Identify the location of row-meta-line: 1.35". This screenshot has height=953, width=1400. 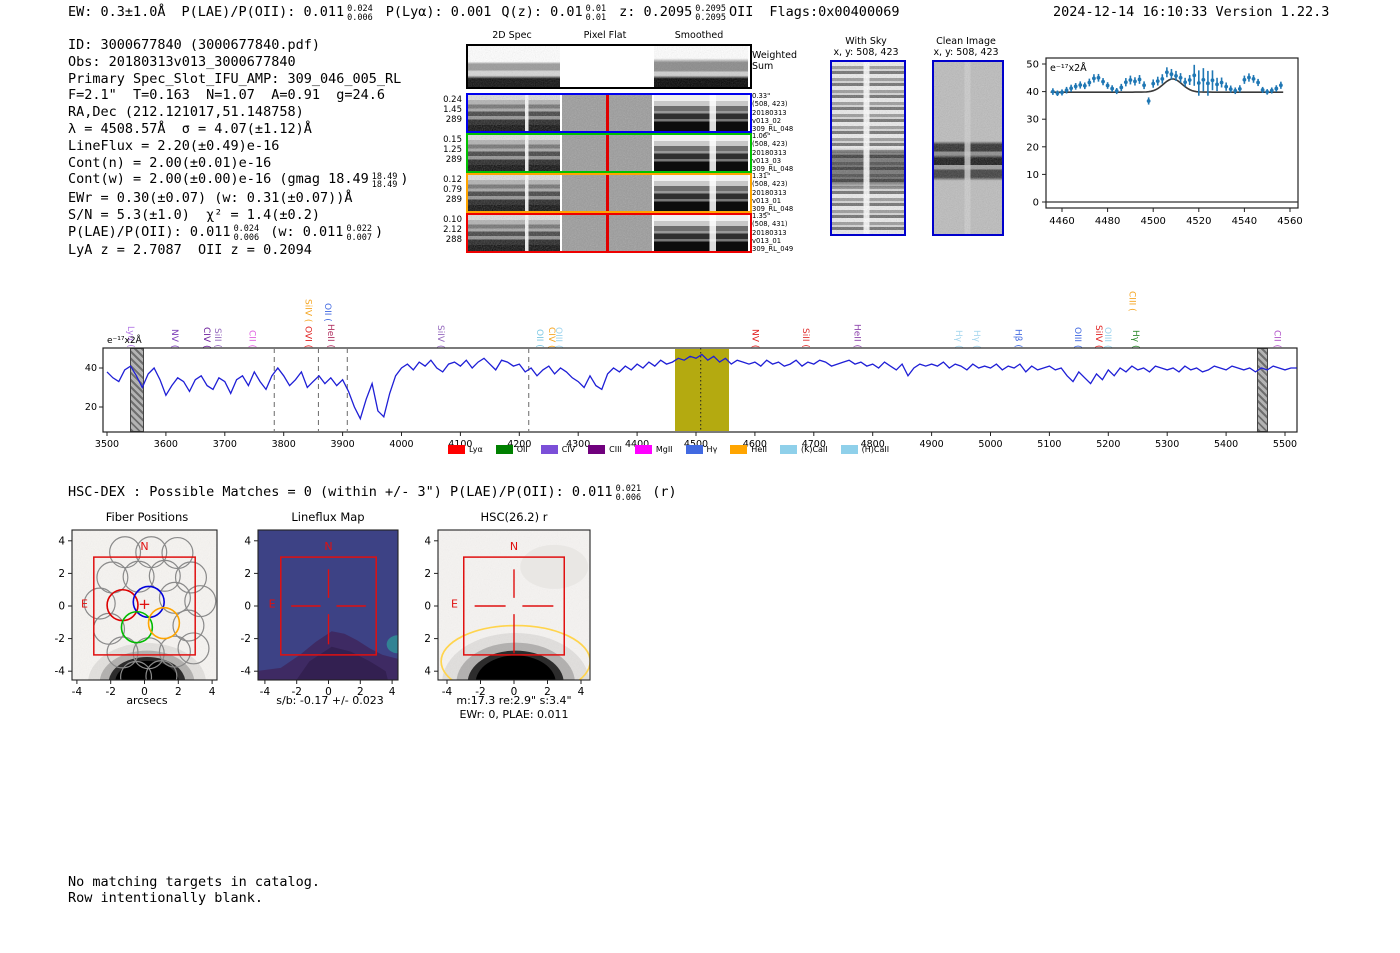
(761, 216).